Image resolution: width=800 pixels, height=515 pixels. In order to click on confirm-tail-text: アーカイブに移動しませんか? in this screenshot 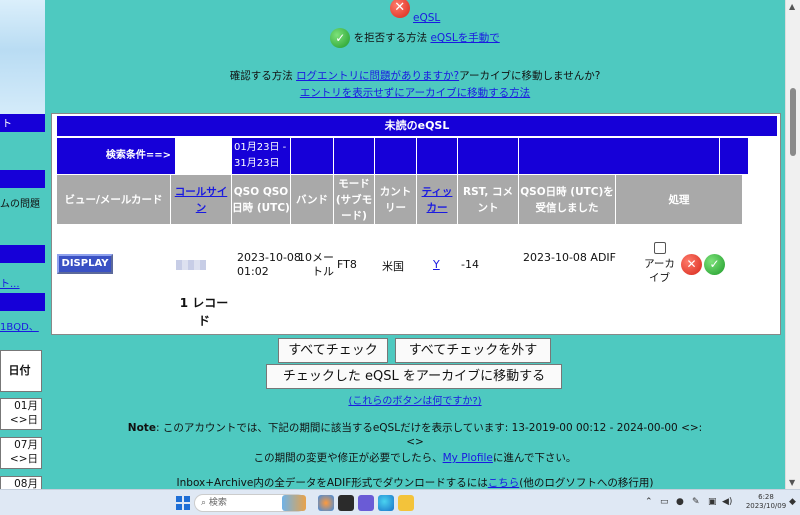, I will do `click(530, 76)`.